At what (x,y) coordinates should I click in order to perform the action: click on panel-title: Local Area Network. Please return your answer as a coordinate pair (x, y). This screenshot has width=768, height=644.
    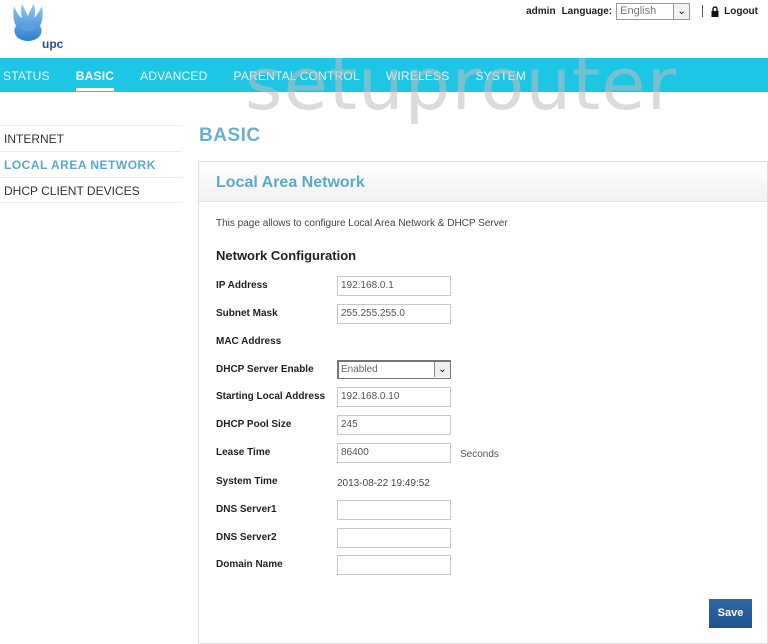
    Looking at the image, I should click on (483, 182).